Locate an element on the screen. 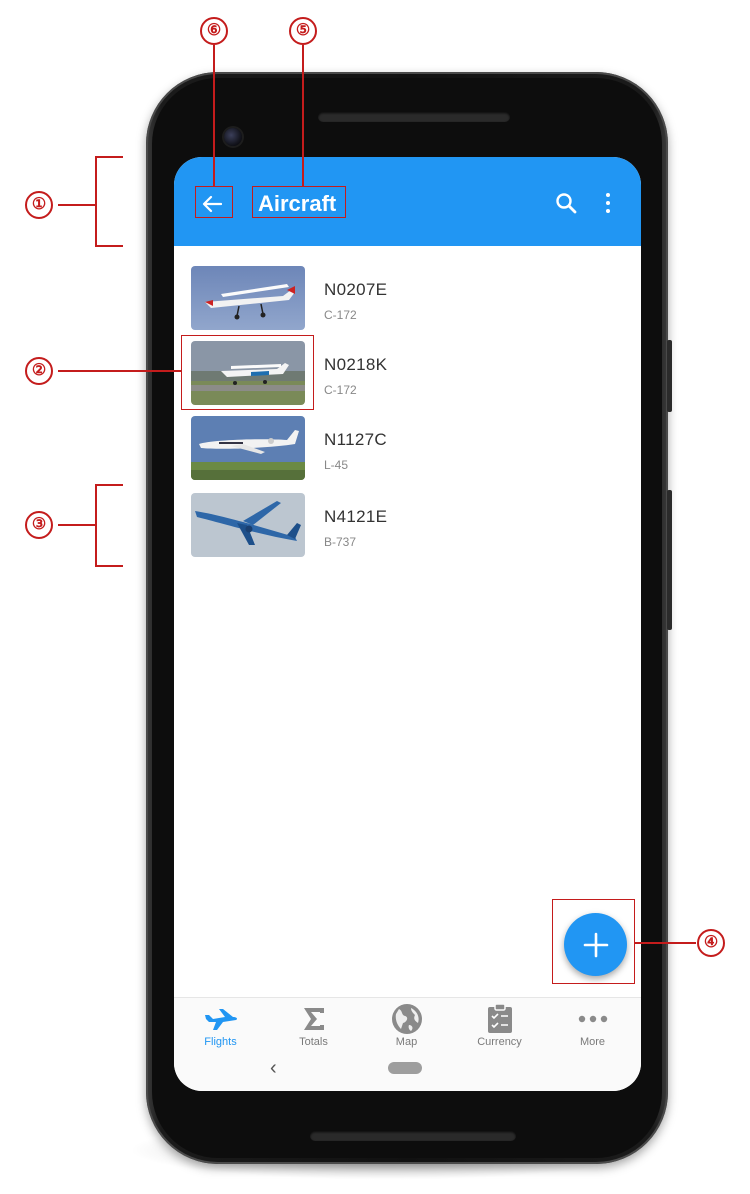 The image size is (750, 1194). search-button is located at coordinates (567, 204).